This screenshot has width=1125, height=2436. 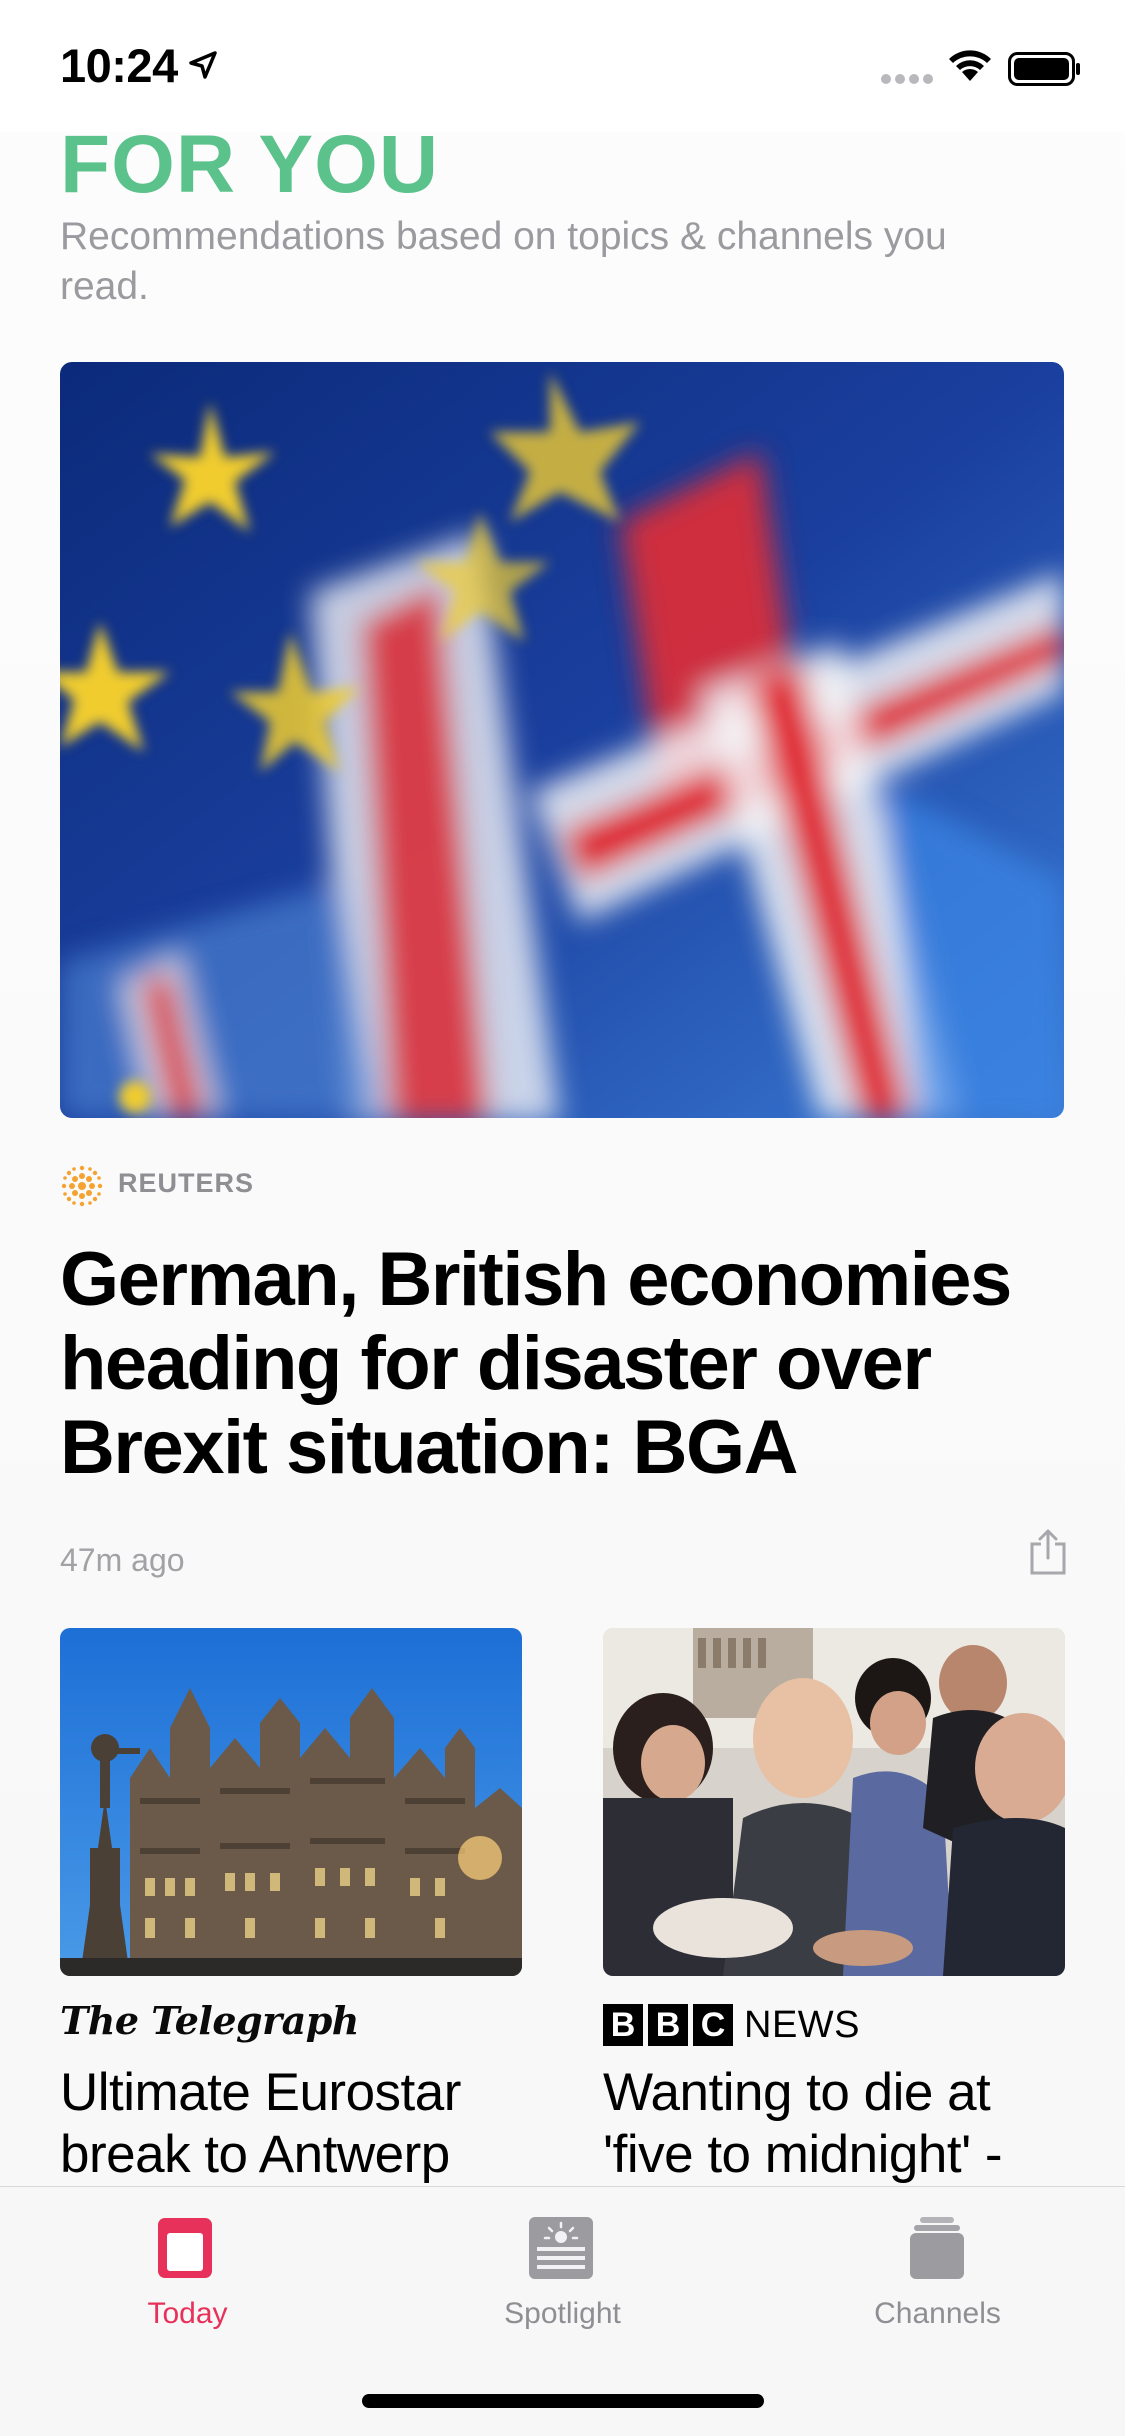 What do you see at coordinates (908, 81) in the screenshot?
I see `cellular-signal-icon` at bounding box center [908, 81].